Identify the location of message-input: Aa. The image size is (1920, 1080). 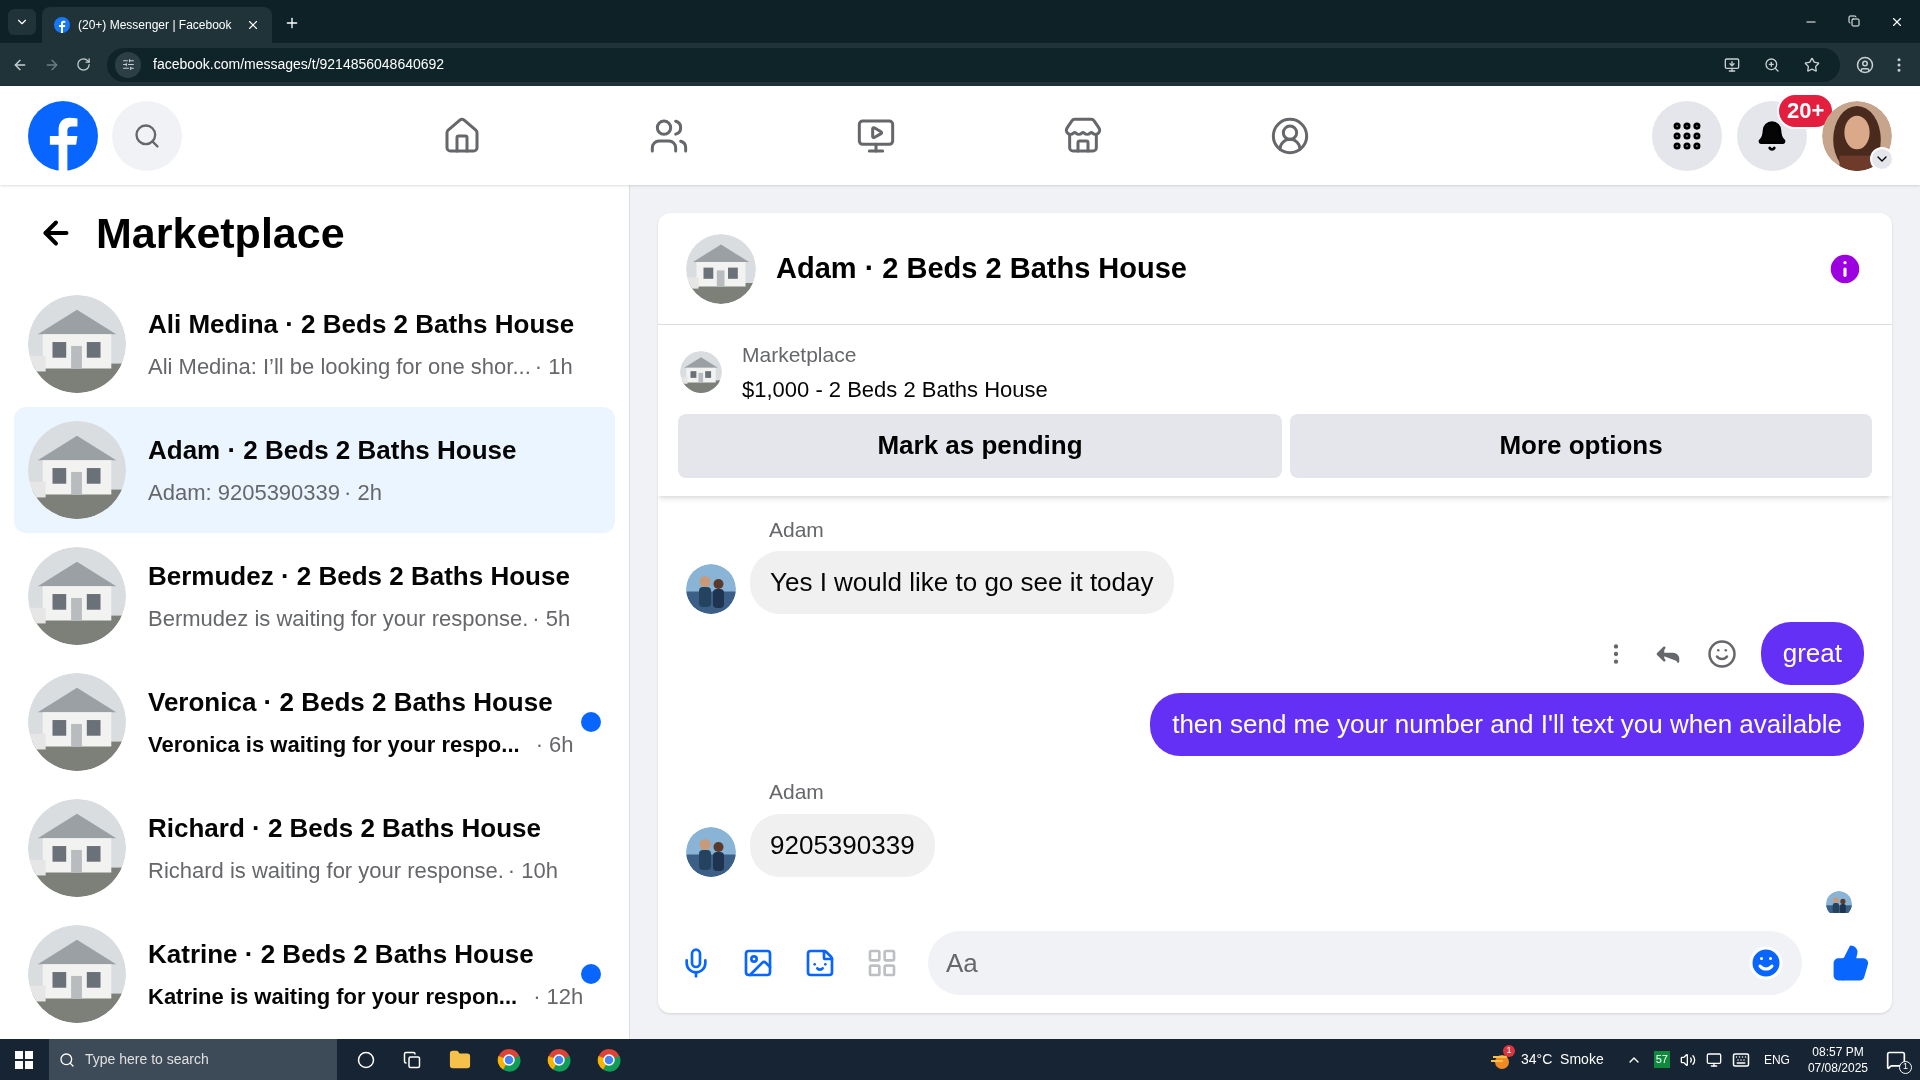
(1365, 963).